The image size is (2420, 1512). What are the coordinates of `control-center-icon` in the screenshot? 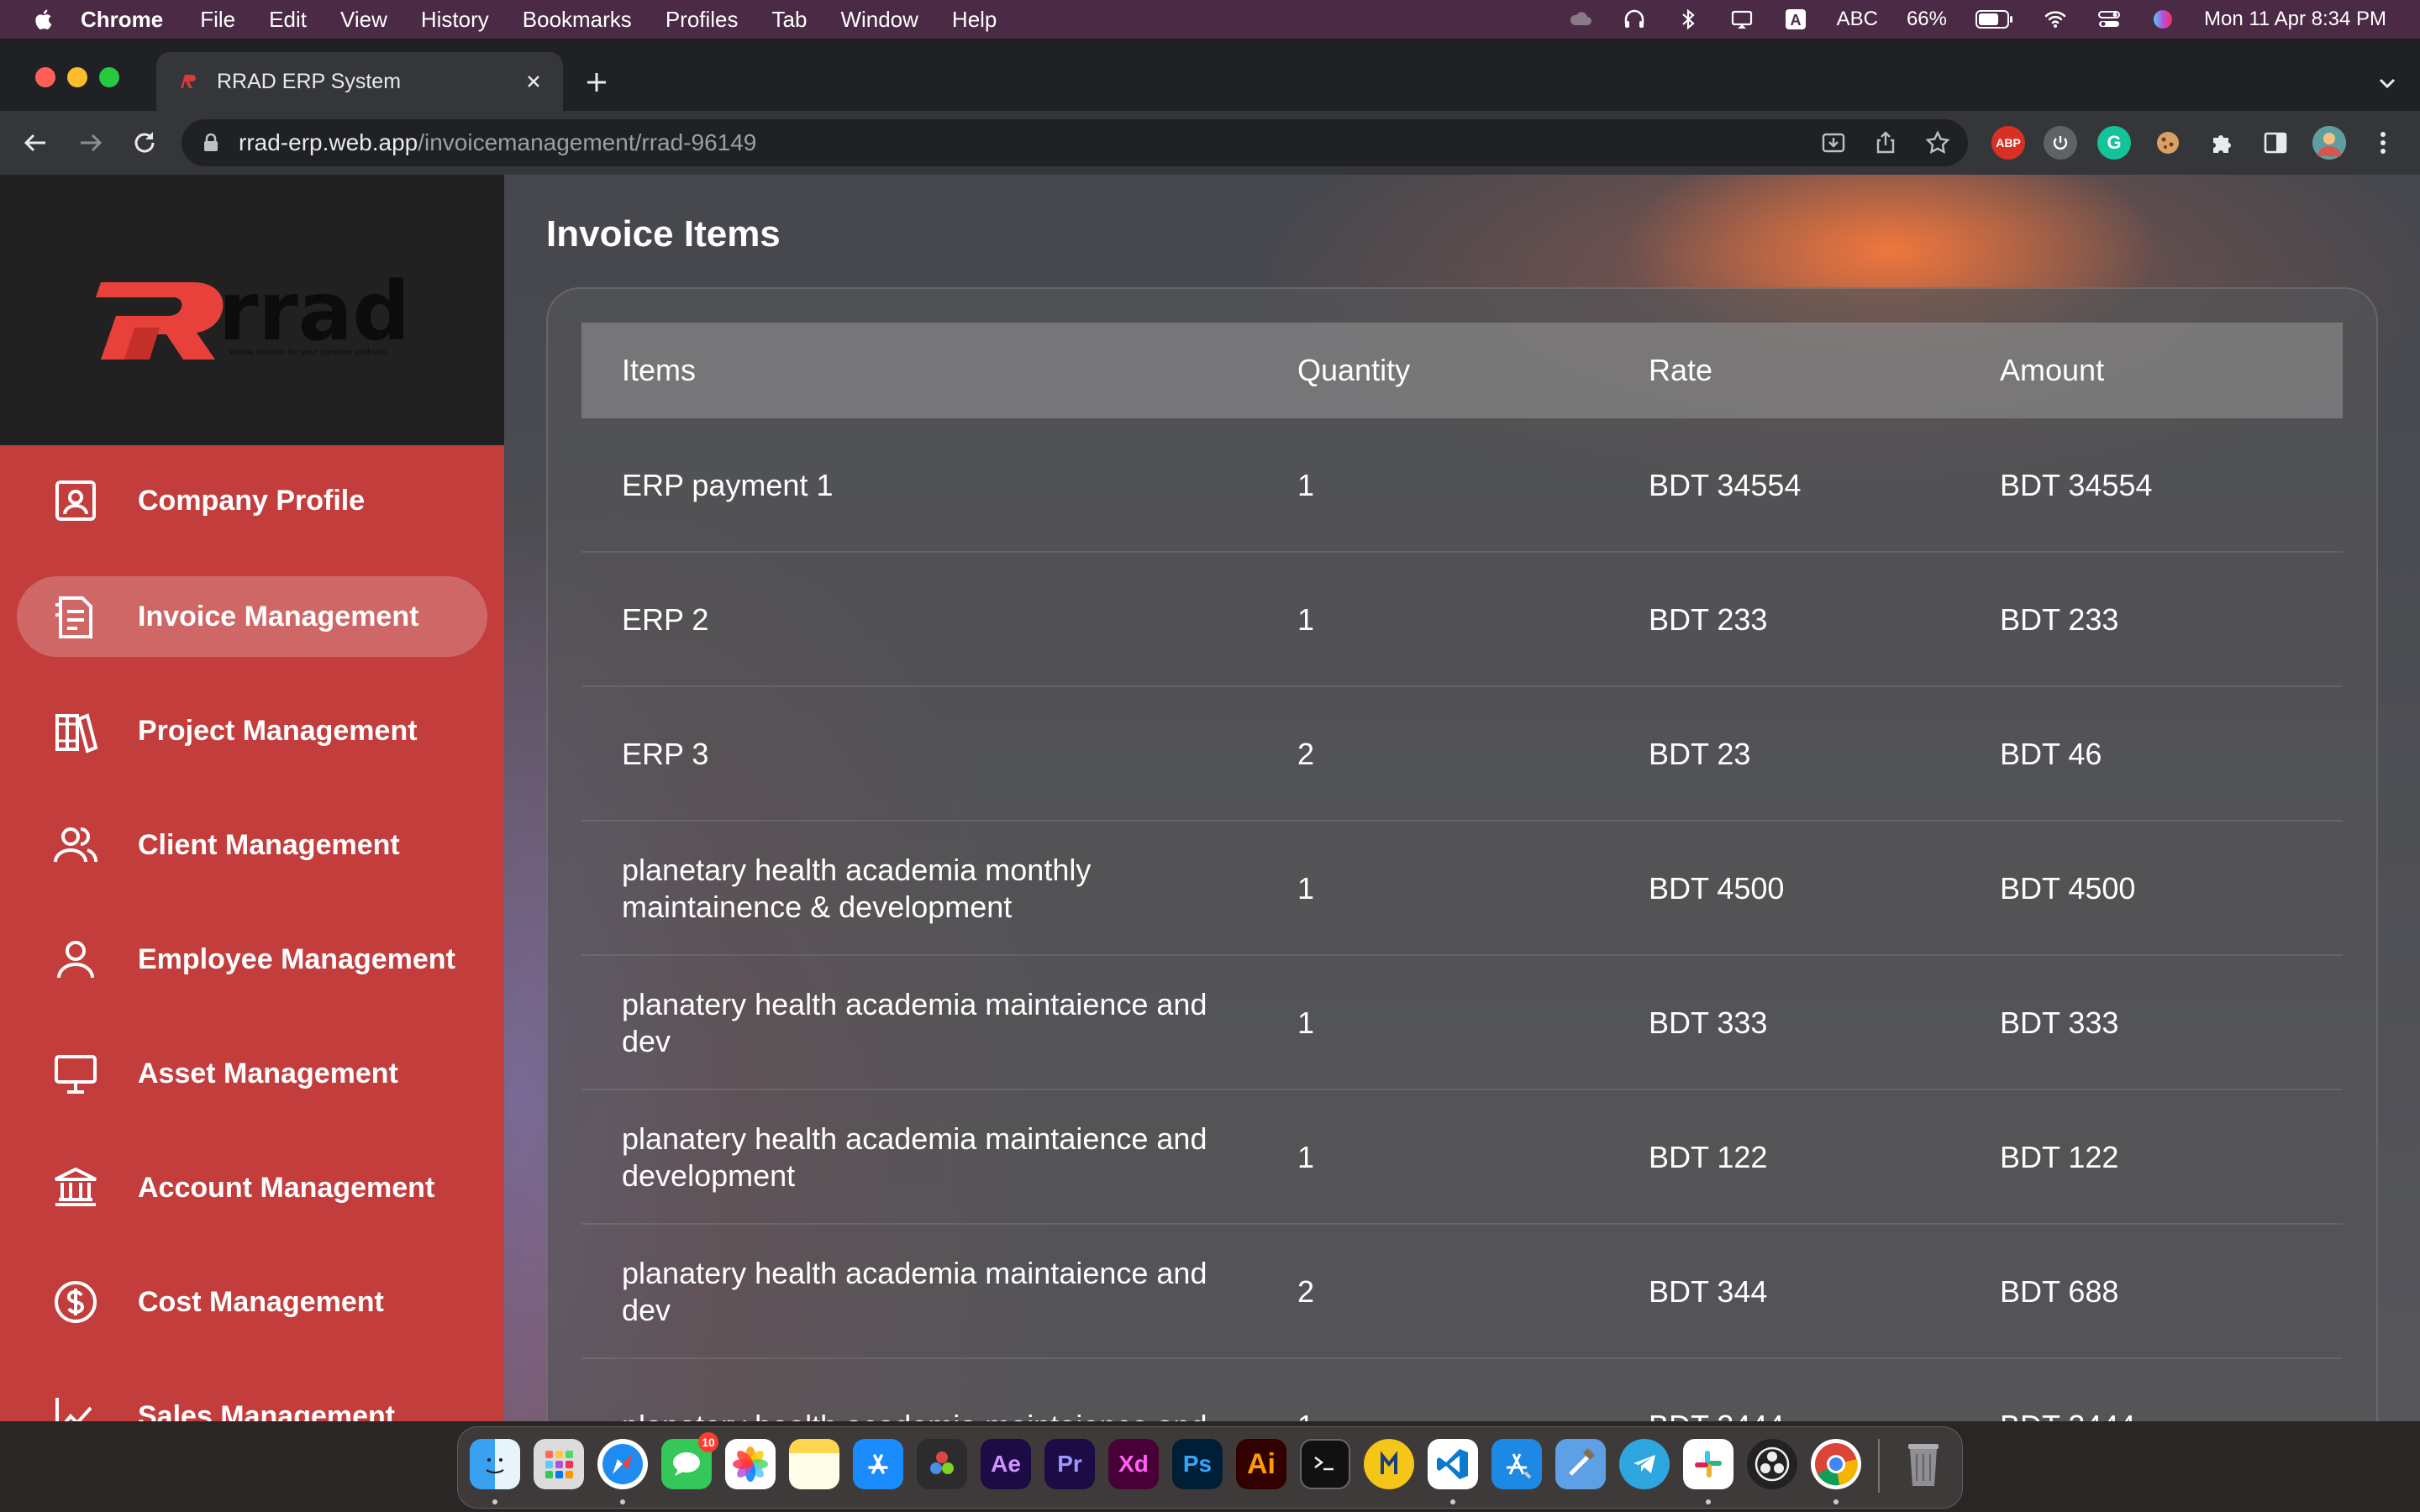 It's located at (2109, 19).